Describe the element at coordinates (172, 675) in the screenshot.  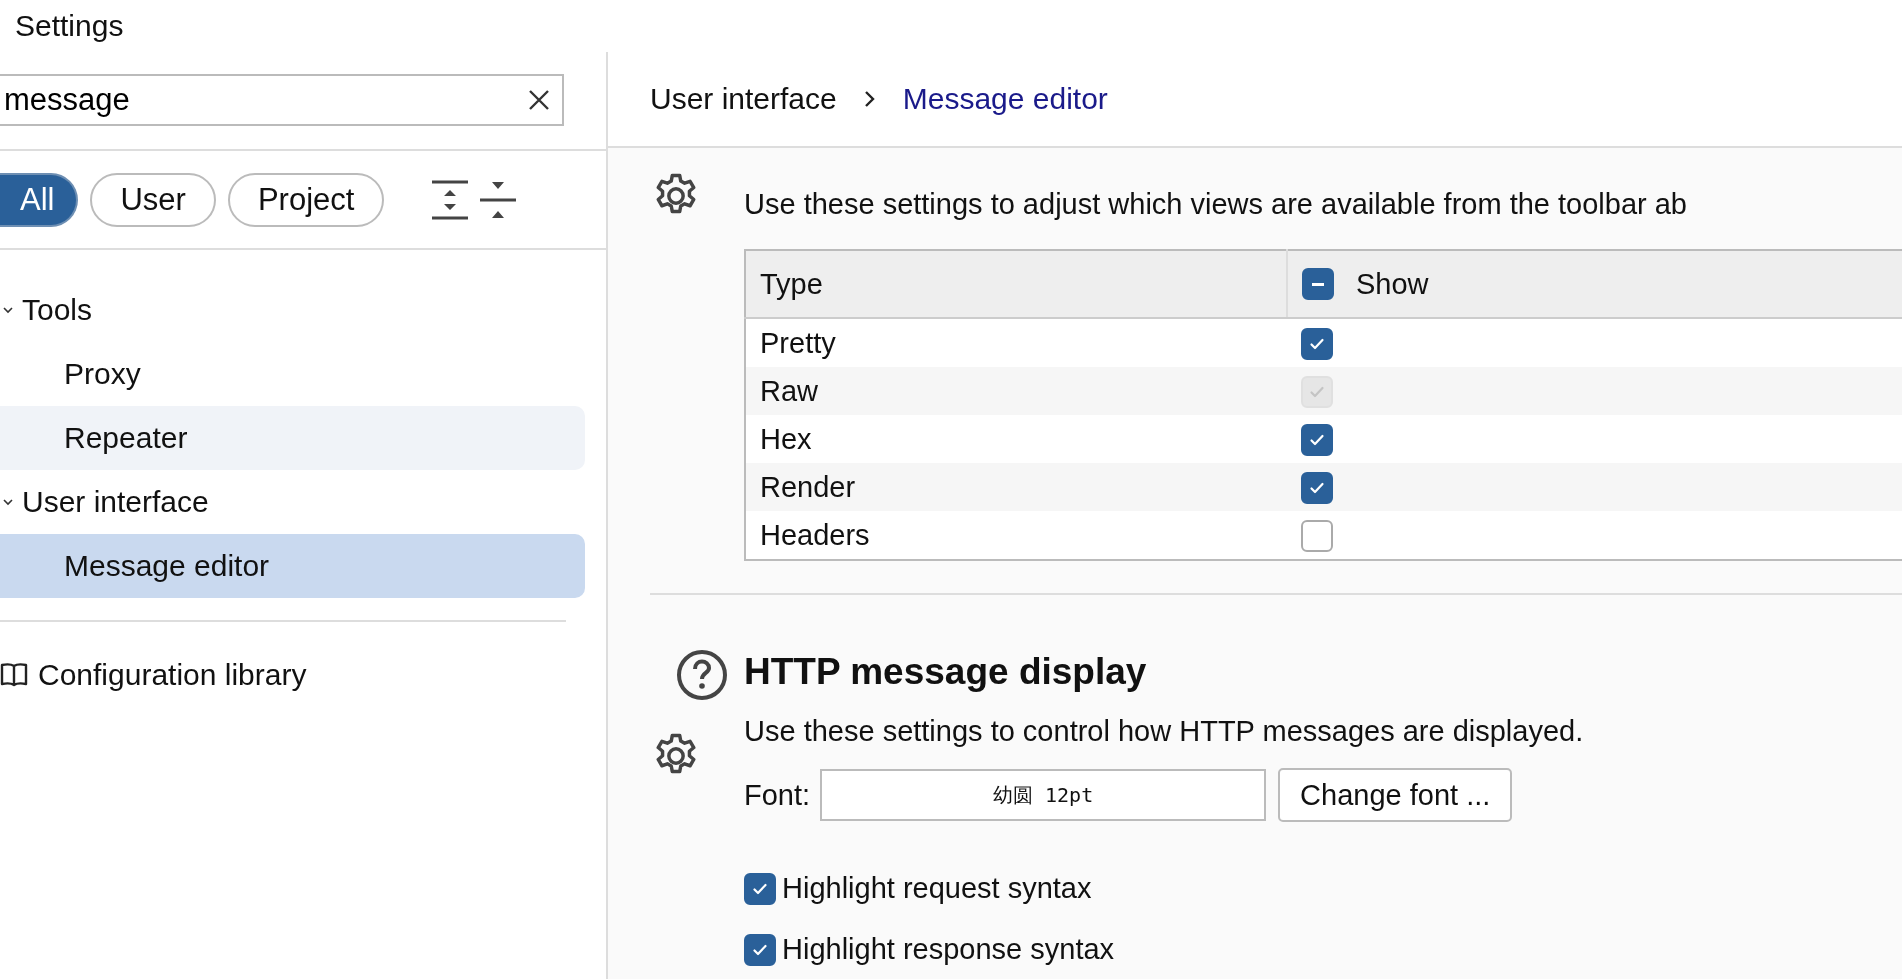
I see `library-link: Configuration library` at that location.